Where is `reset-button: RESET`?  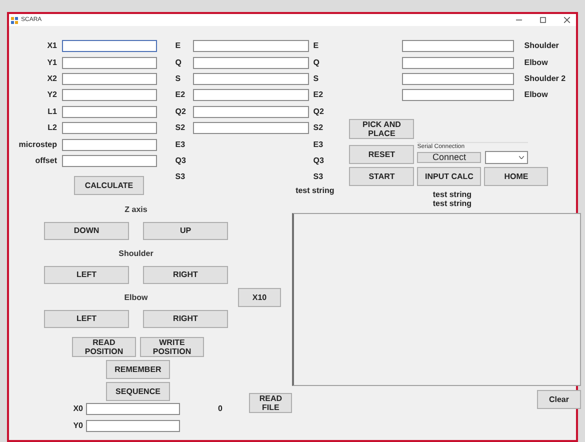 reset-button: RESET is located at coordinates (381, 154).